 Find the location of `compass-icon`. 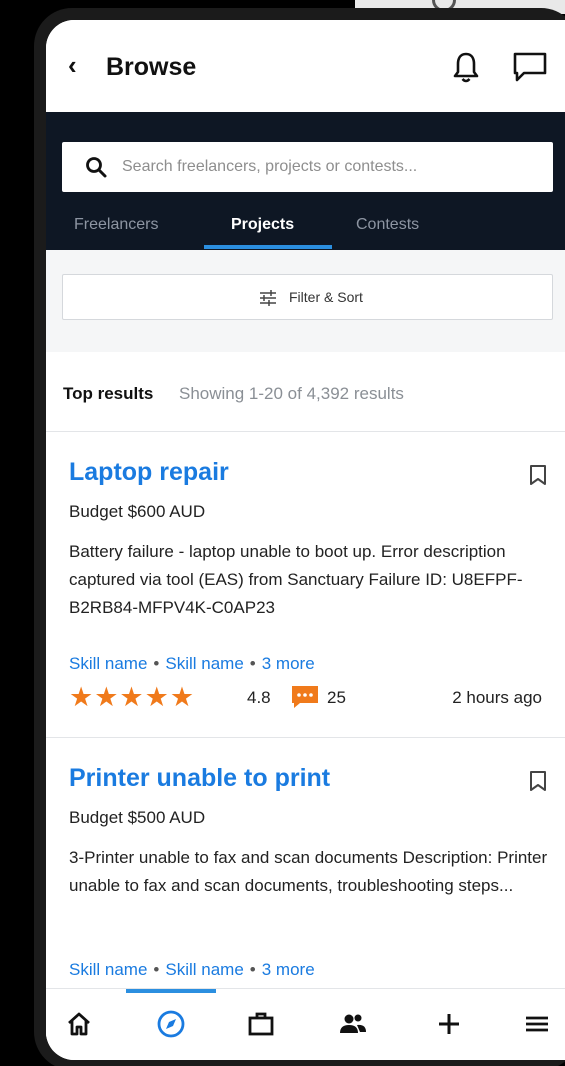

compass-icon is located at coordinates (171, 1024).